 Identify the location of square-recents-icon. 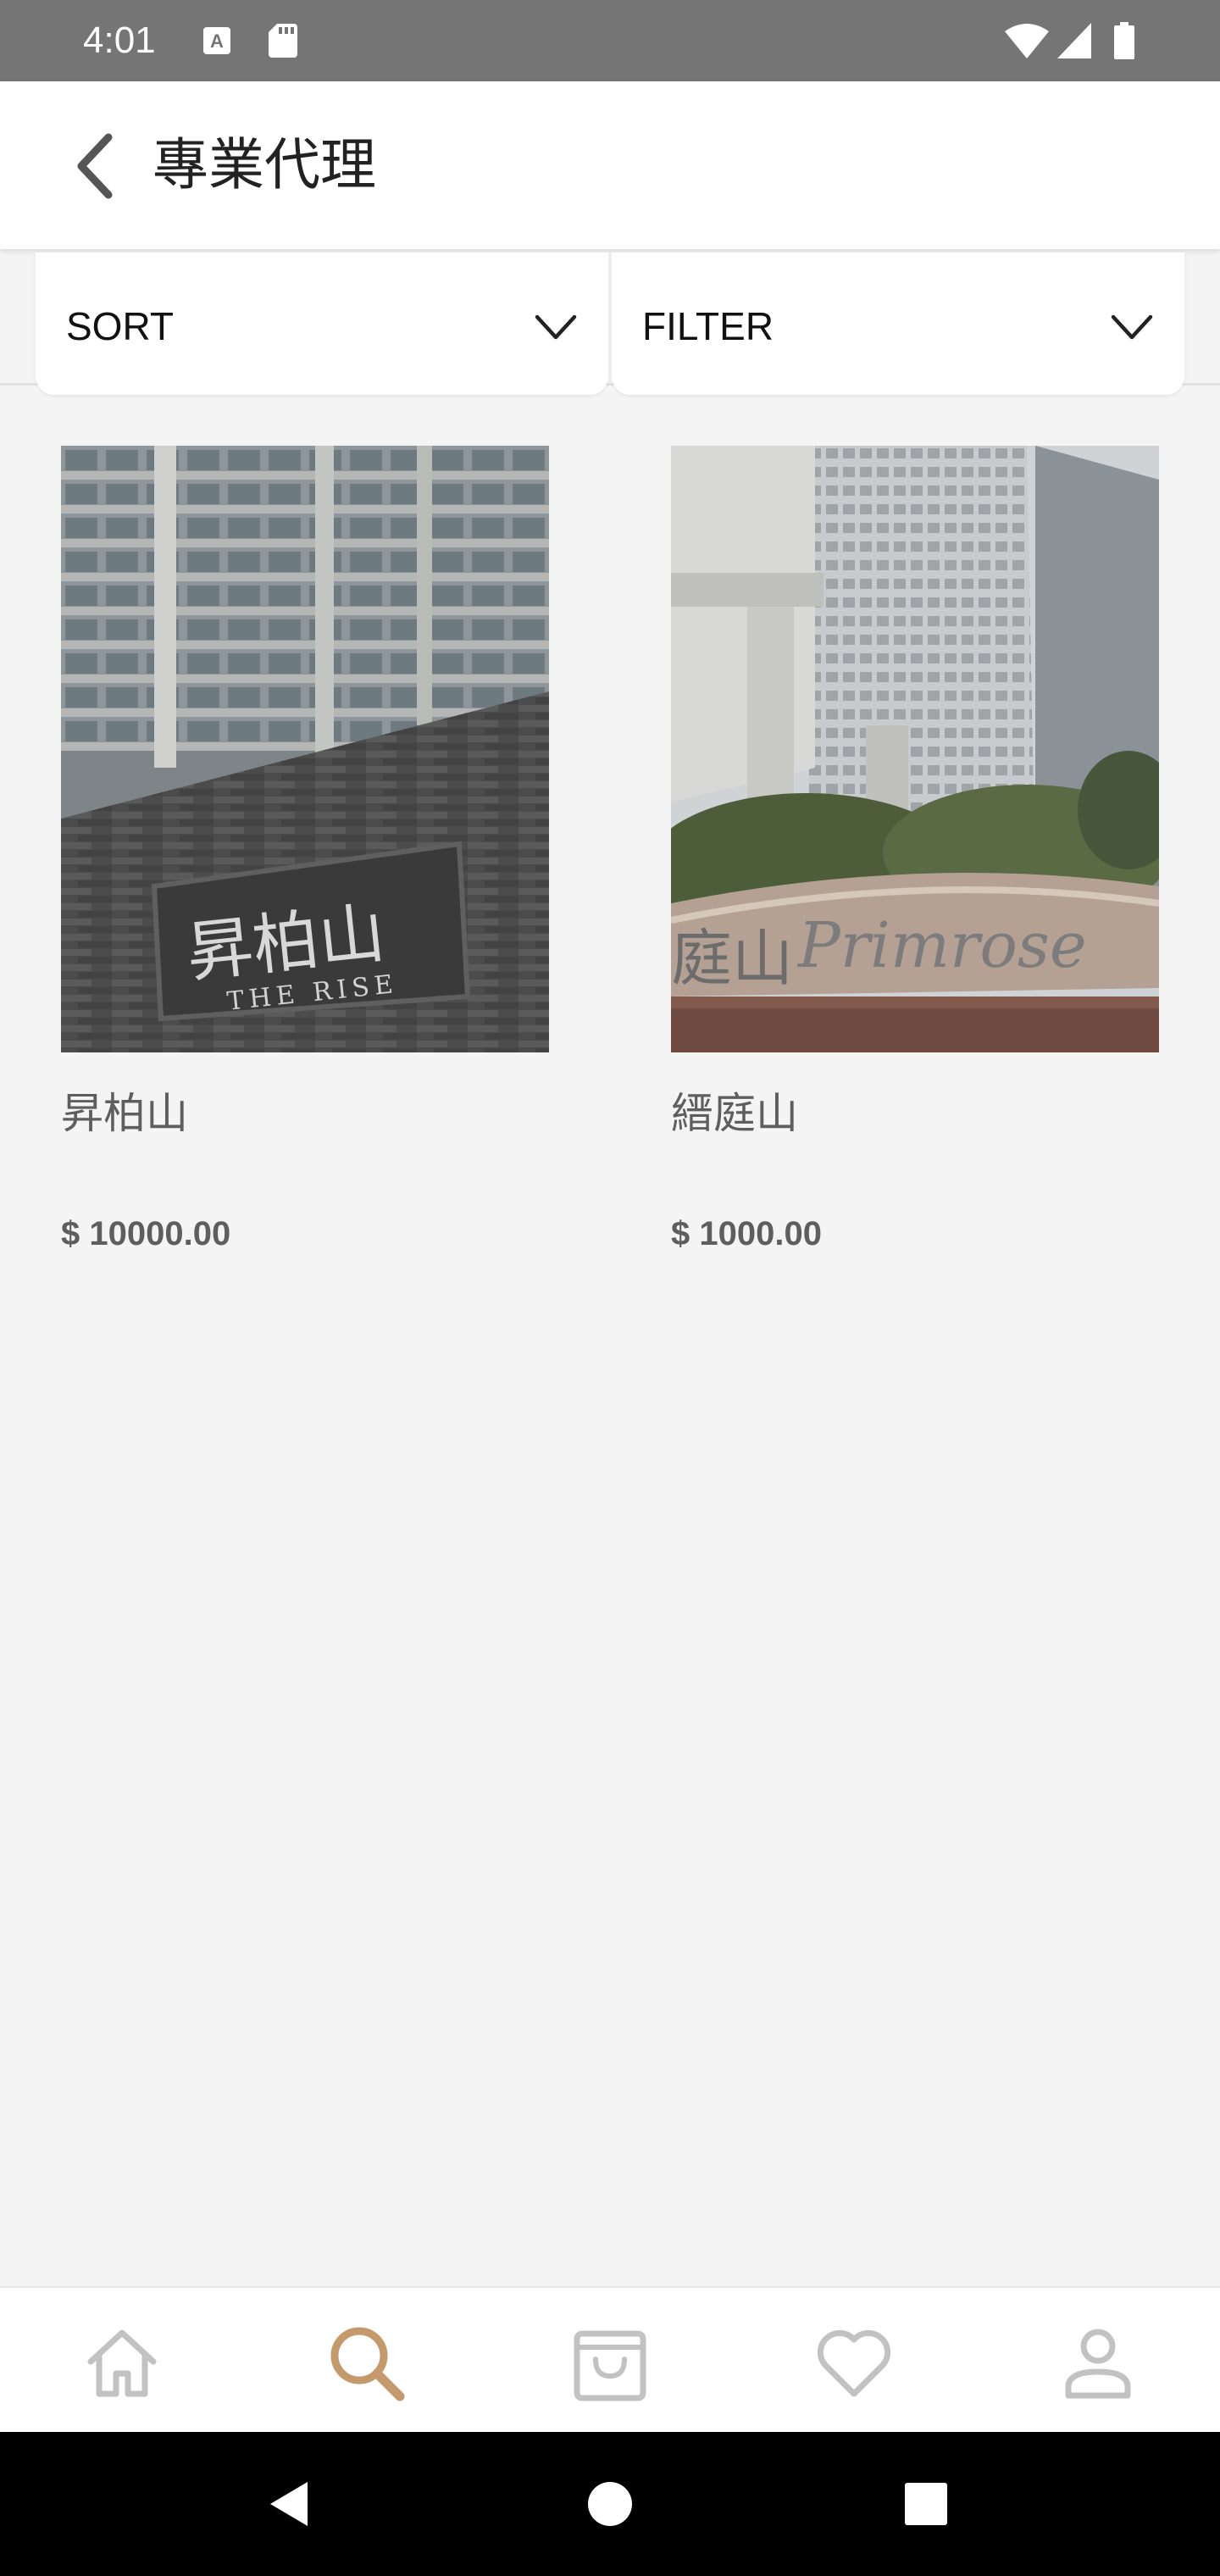
(926, 2504).